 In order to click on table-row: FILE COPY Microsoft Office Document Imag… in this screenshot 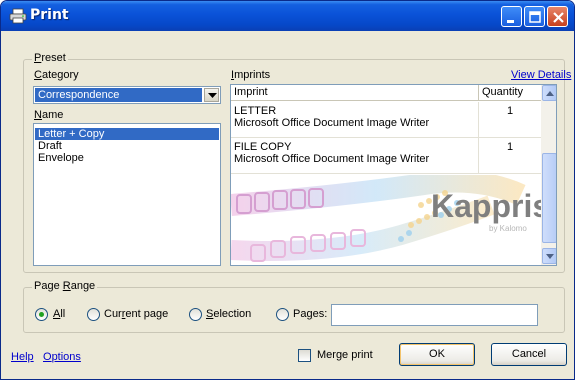, I will do `click(386, 156)`.